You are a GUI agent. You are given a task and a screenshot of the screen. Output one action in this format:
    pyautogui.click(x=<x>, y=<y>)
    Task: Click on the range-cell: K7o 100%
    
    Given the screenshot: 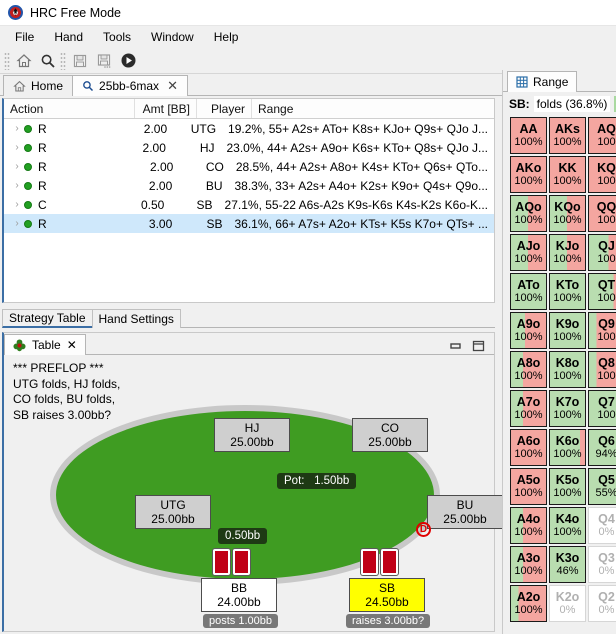 What is the action you would take?
    pyautogui.click(x=567, y=408)
    